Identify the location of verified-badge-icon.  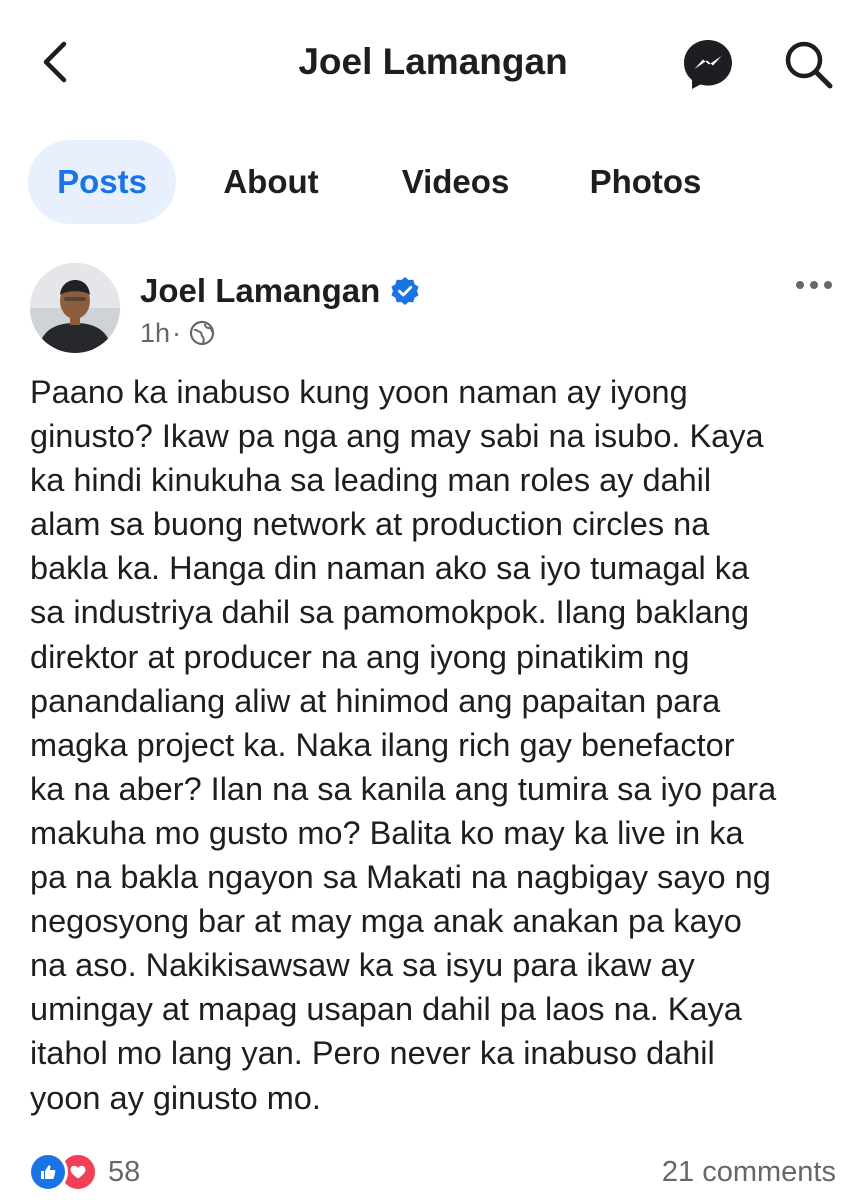
(405, 291).